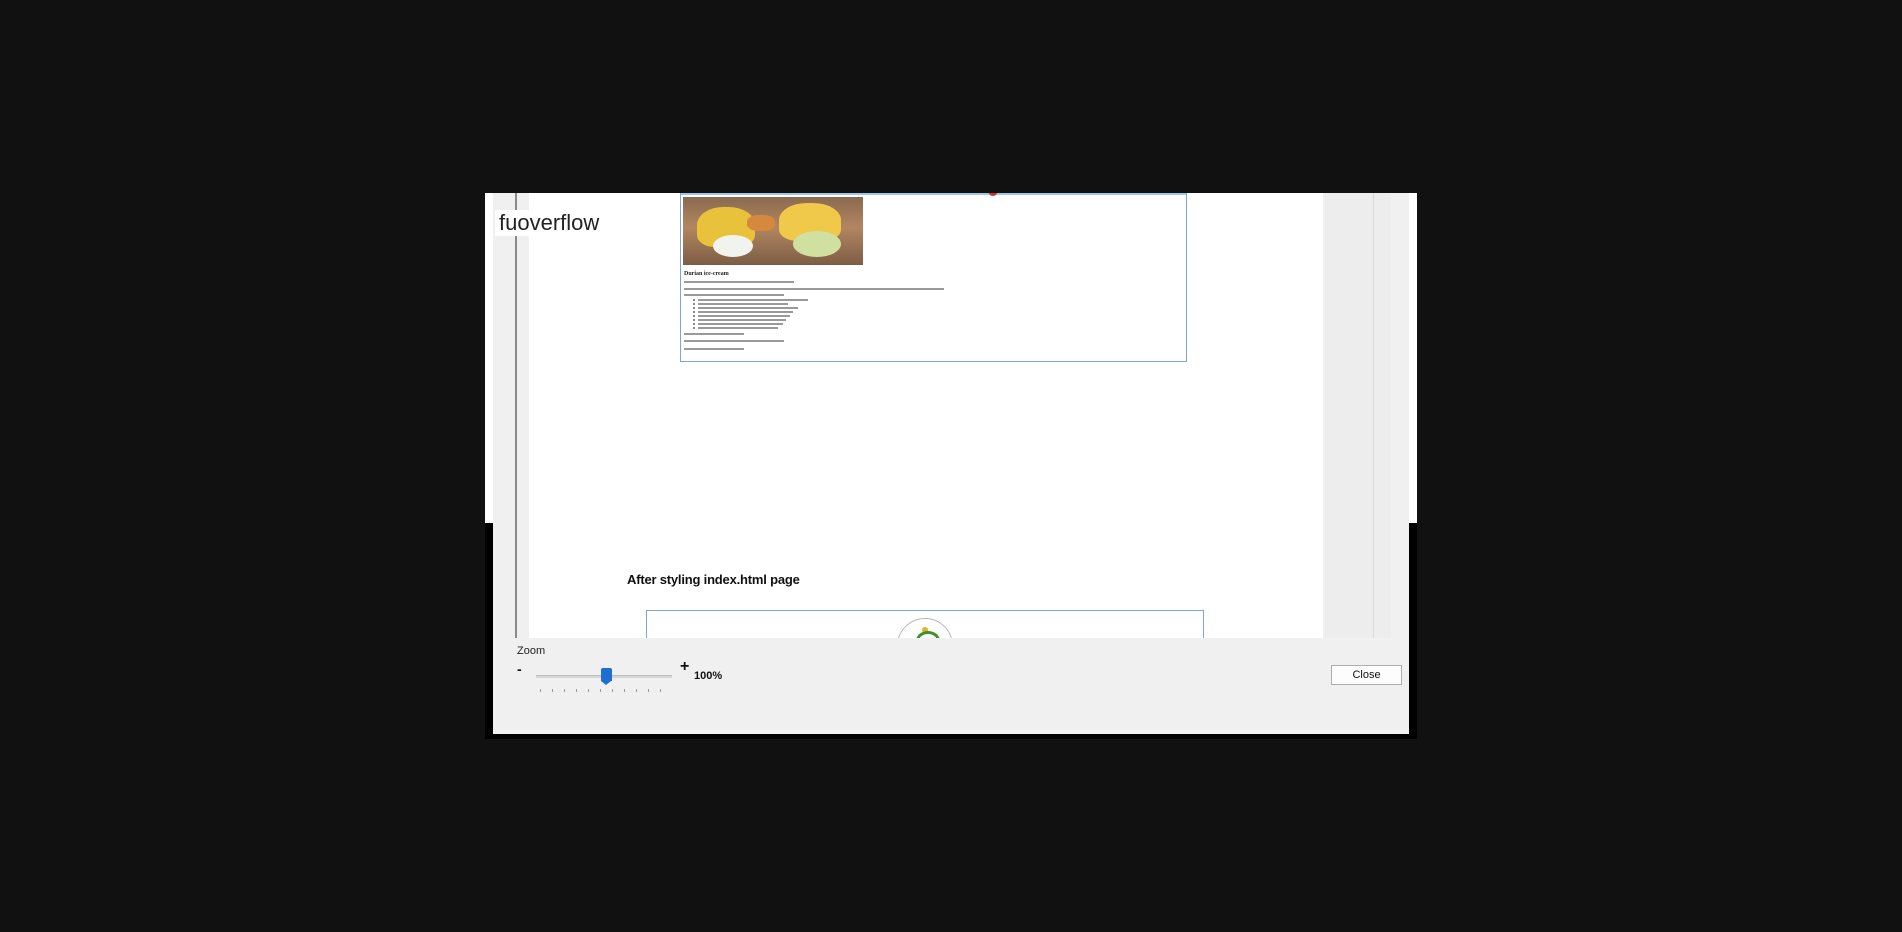 This screenshot has width=1902, height=932. I want to click on zoom-percent: 100%, so click(708, 676).